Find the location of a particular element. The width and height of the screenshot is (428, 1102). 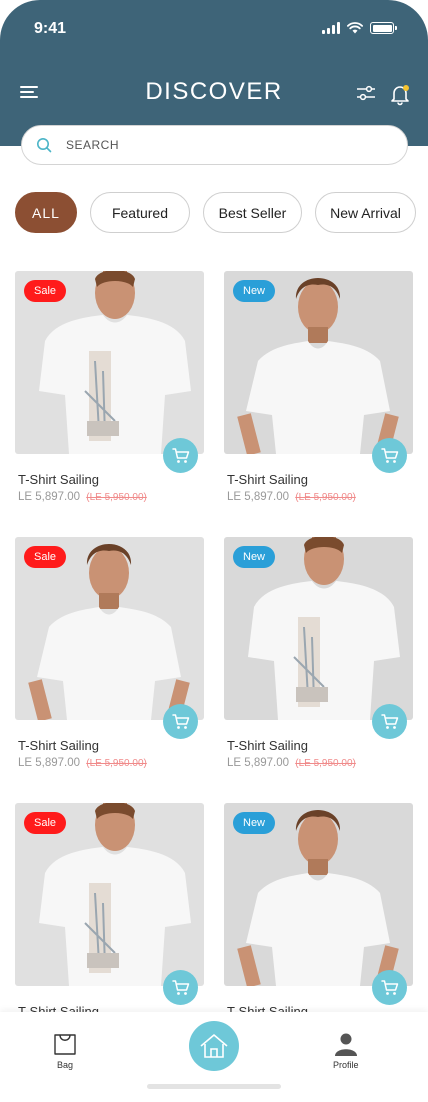

nav-home is located at coordinates (214, 1046).